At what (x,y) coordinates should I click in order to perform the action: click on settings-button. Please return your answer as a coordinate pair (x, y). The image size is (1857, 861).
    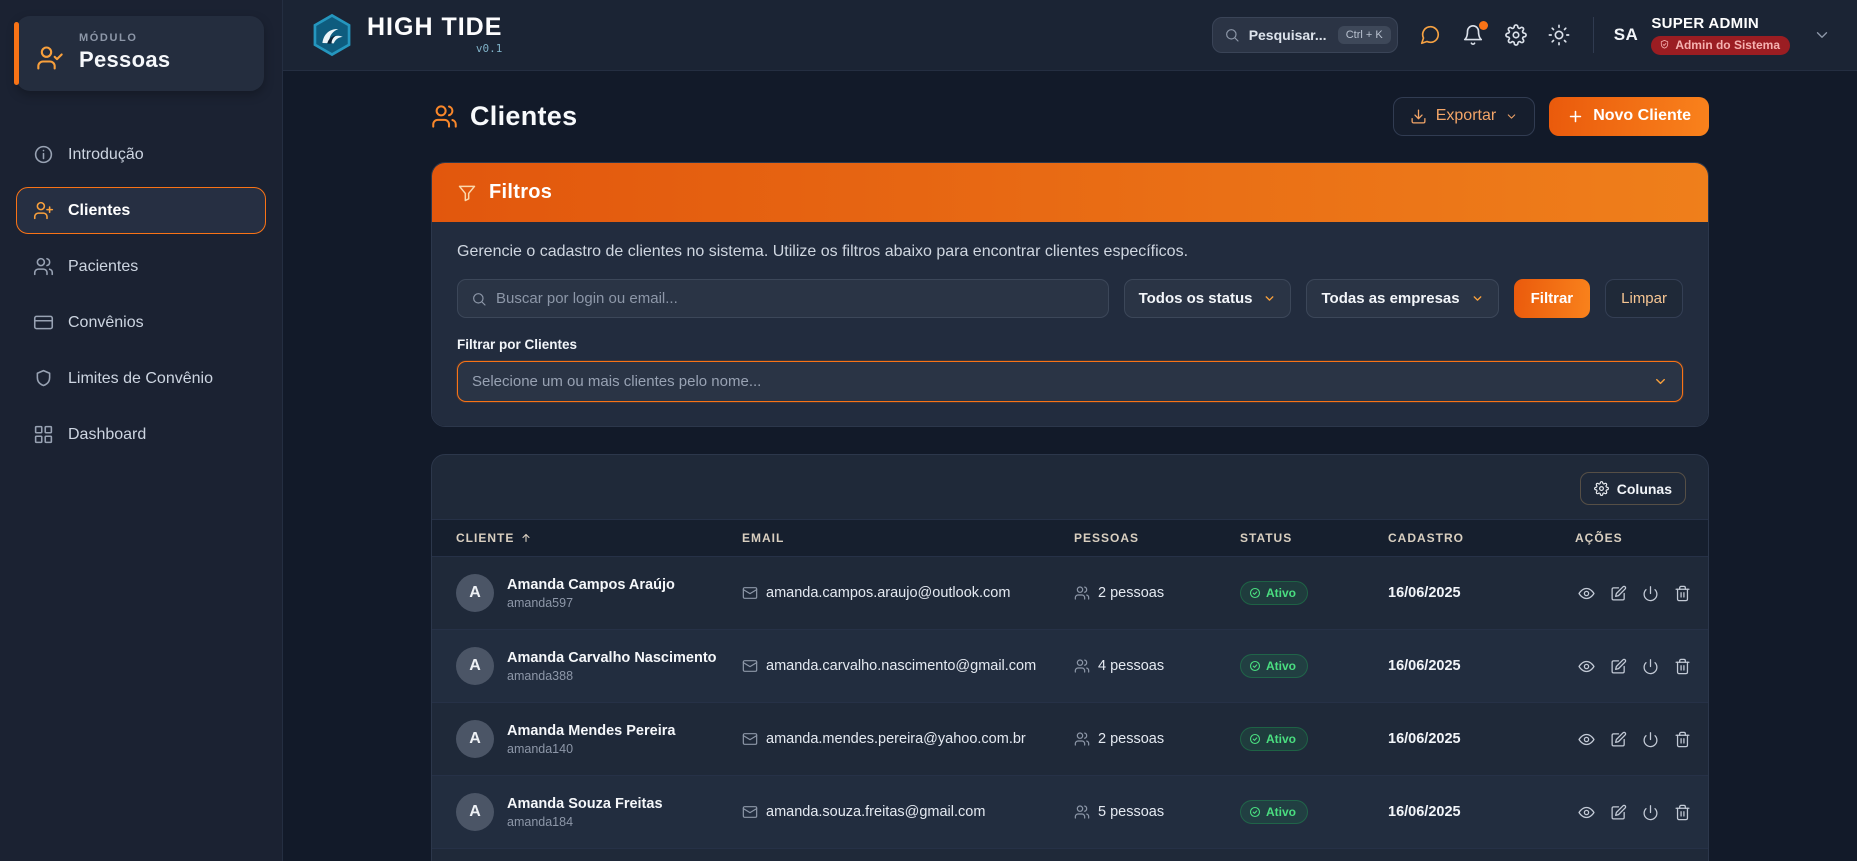
    Looking at the image, I should click on (1516, 35).